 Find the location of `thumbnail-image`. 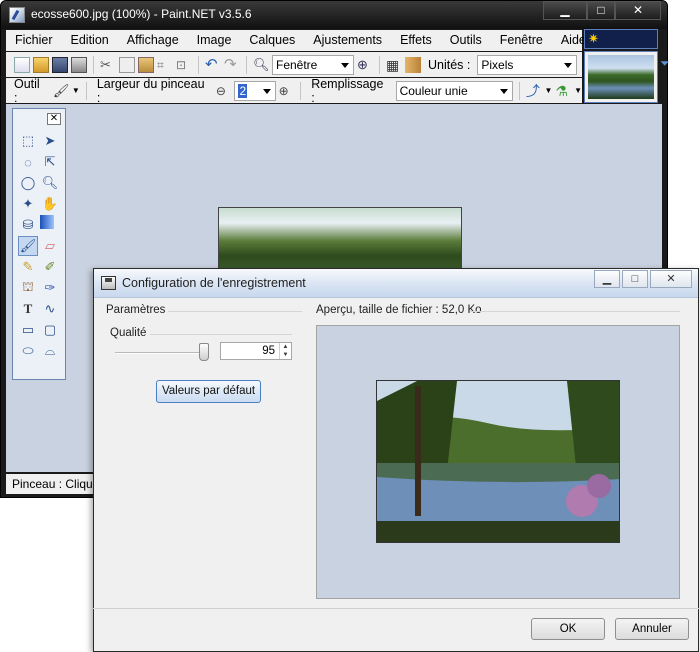

thumbnail-image is located at coordinates (621, 77).